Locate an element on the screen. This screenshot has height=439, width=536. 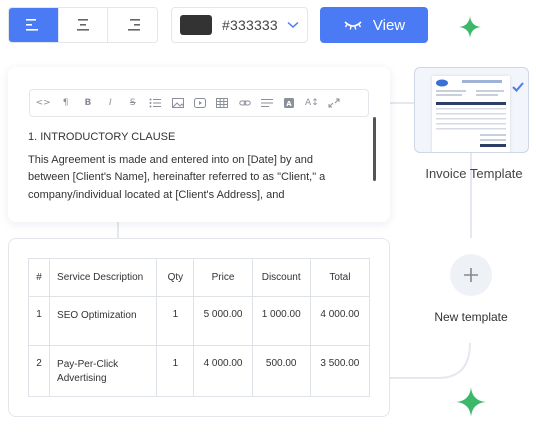
alignment-toggle-group is located at coordinates (83, 25).